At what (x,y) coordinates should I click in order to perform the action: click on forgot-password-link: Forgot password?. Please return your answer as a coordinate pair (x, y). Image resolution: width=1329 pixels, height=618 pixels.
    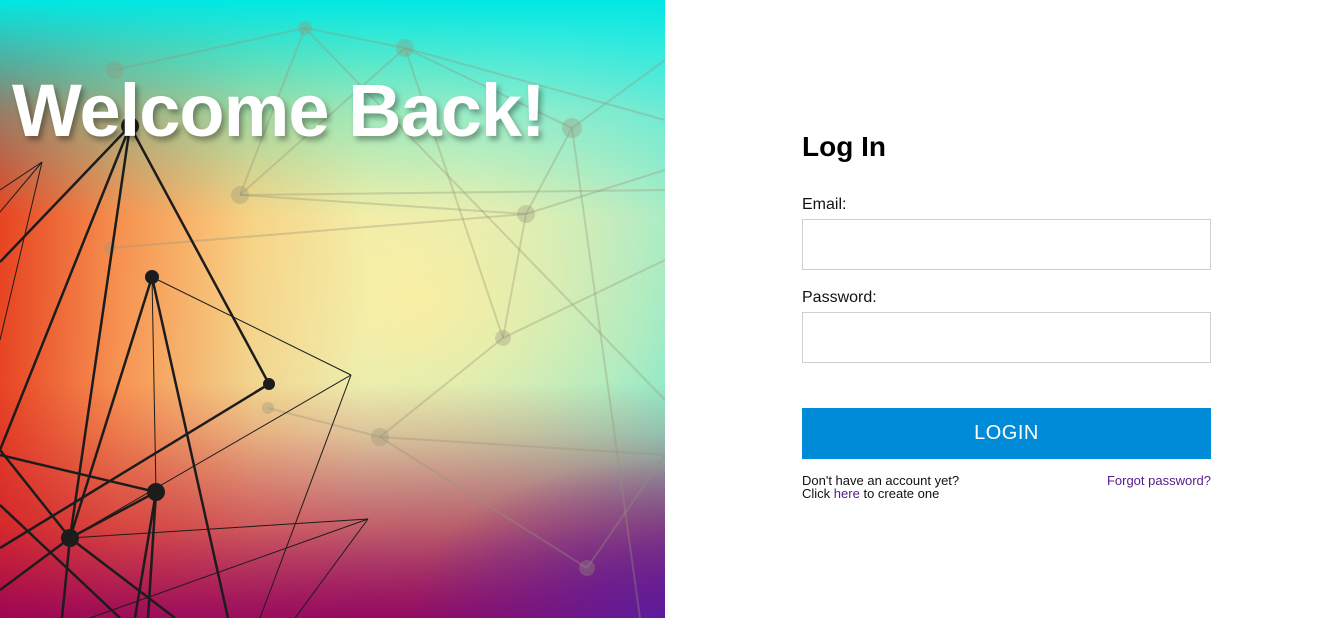
    Looking at the image, I should click on (1159, 480).